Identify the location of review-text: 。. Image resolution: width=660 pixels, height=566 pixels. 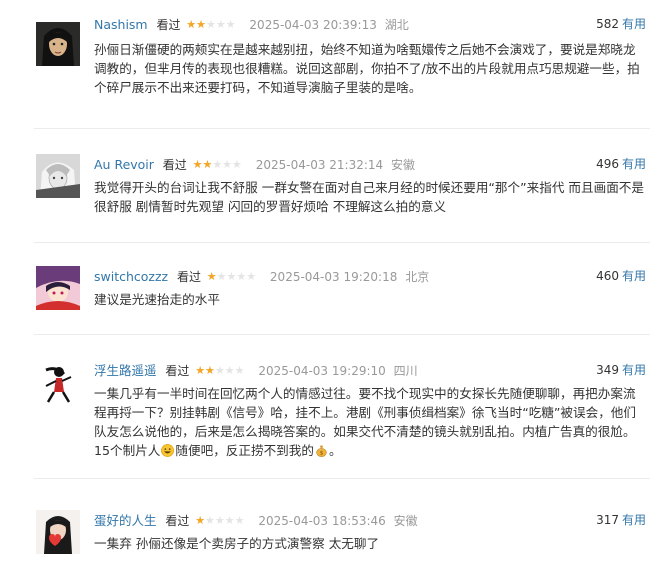
(335, 450).